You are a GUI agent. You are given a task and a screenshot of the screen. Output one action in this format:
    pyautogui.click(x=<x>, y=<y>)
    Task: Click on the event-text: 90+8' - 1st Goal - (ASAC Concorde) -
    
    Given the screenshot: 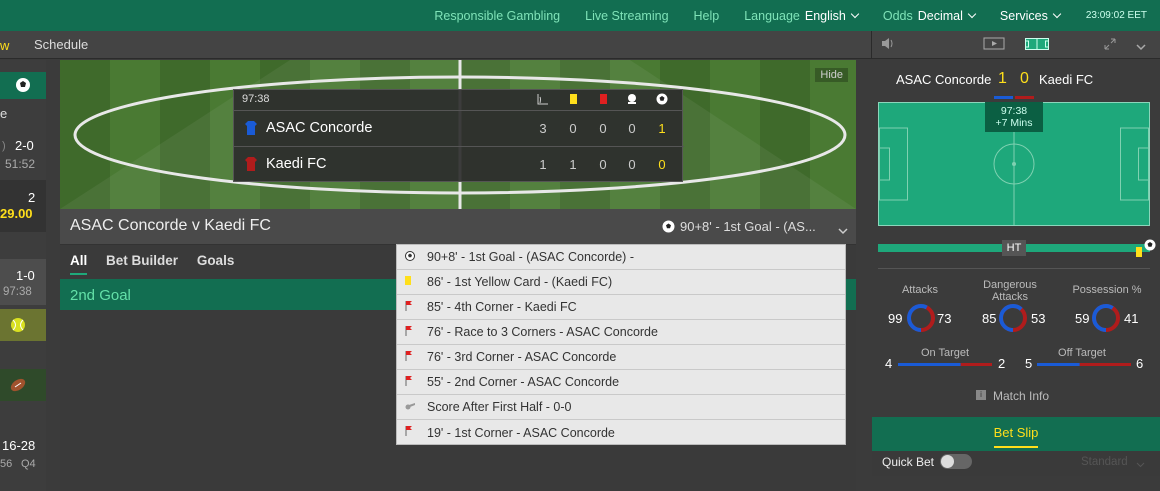 What is the action you would take?
    pyautogui.click(x=530, y=257)
    